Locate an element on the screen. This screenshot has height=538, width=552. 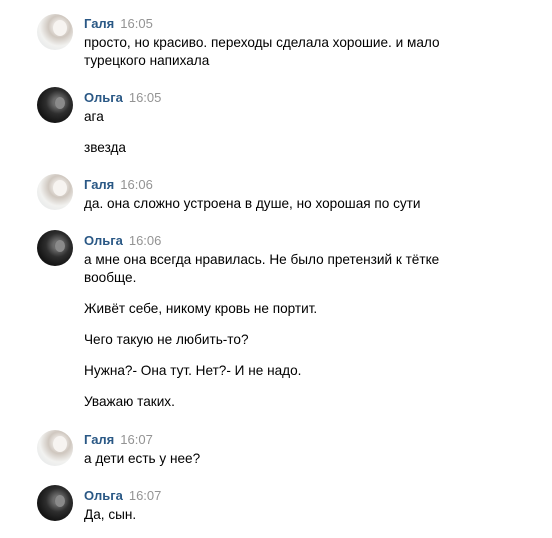
message-meta: Галя 16:07 is located at coordinates (118, 440).